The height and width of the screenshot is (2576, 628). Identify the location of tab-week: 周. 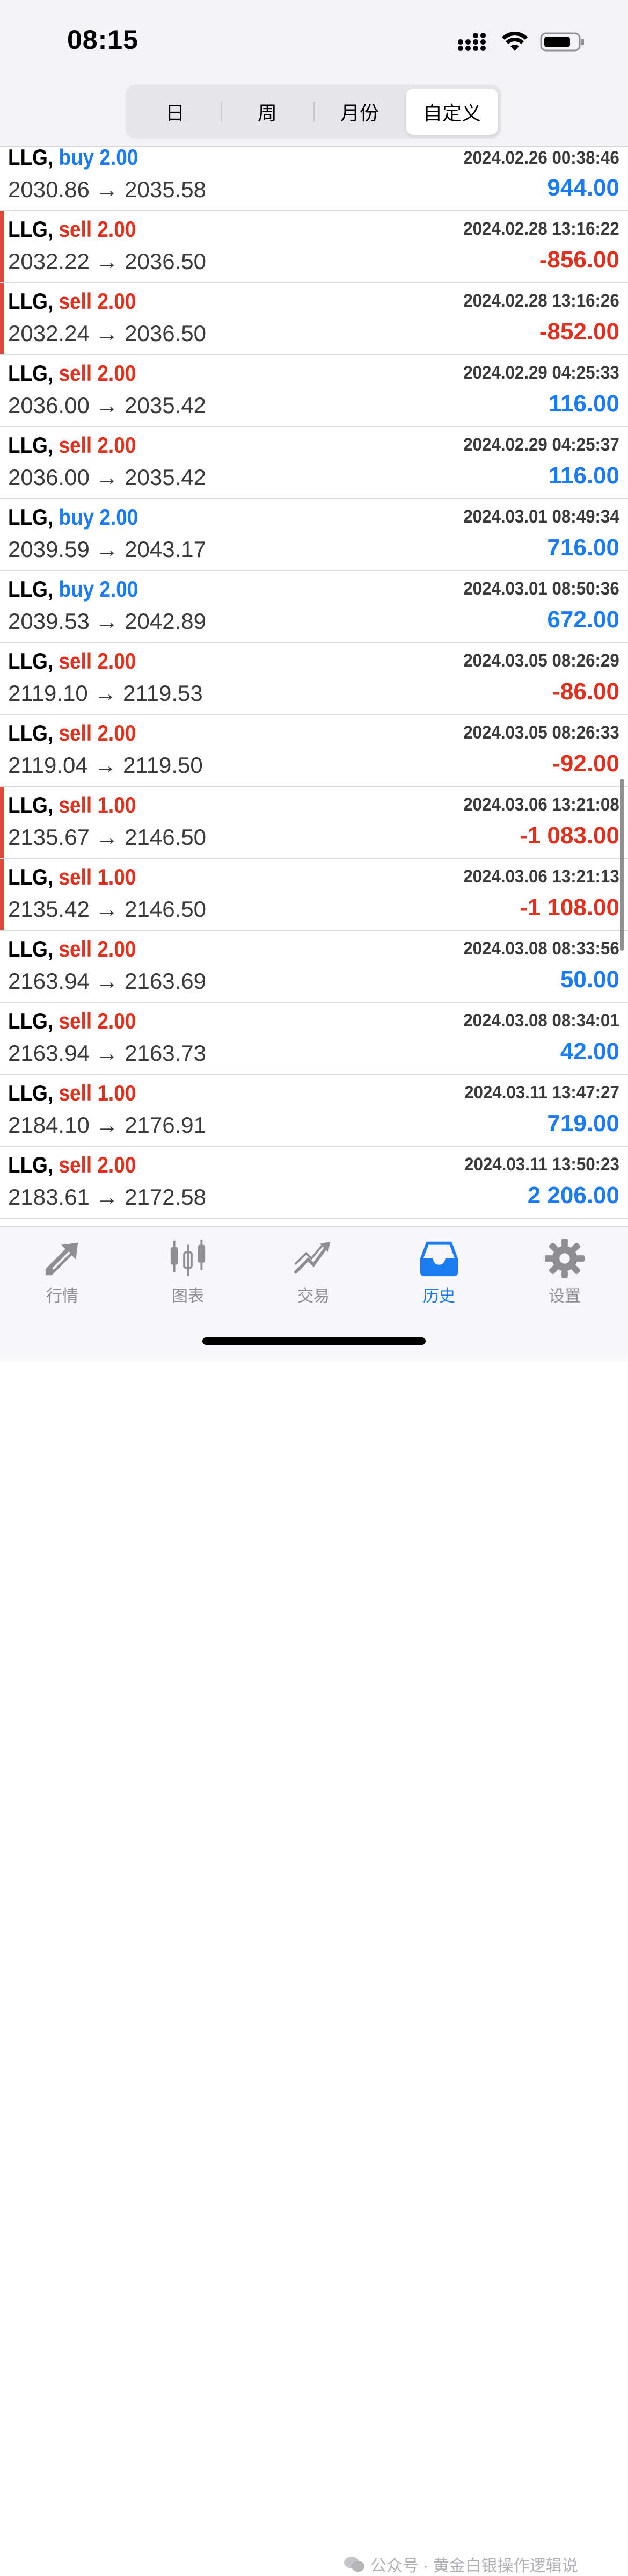
(267, 112).